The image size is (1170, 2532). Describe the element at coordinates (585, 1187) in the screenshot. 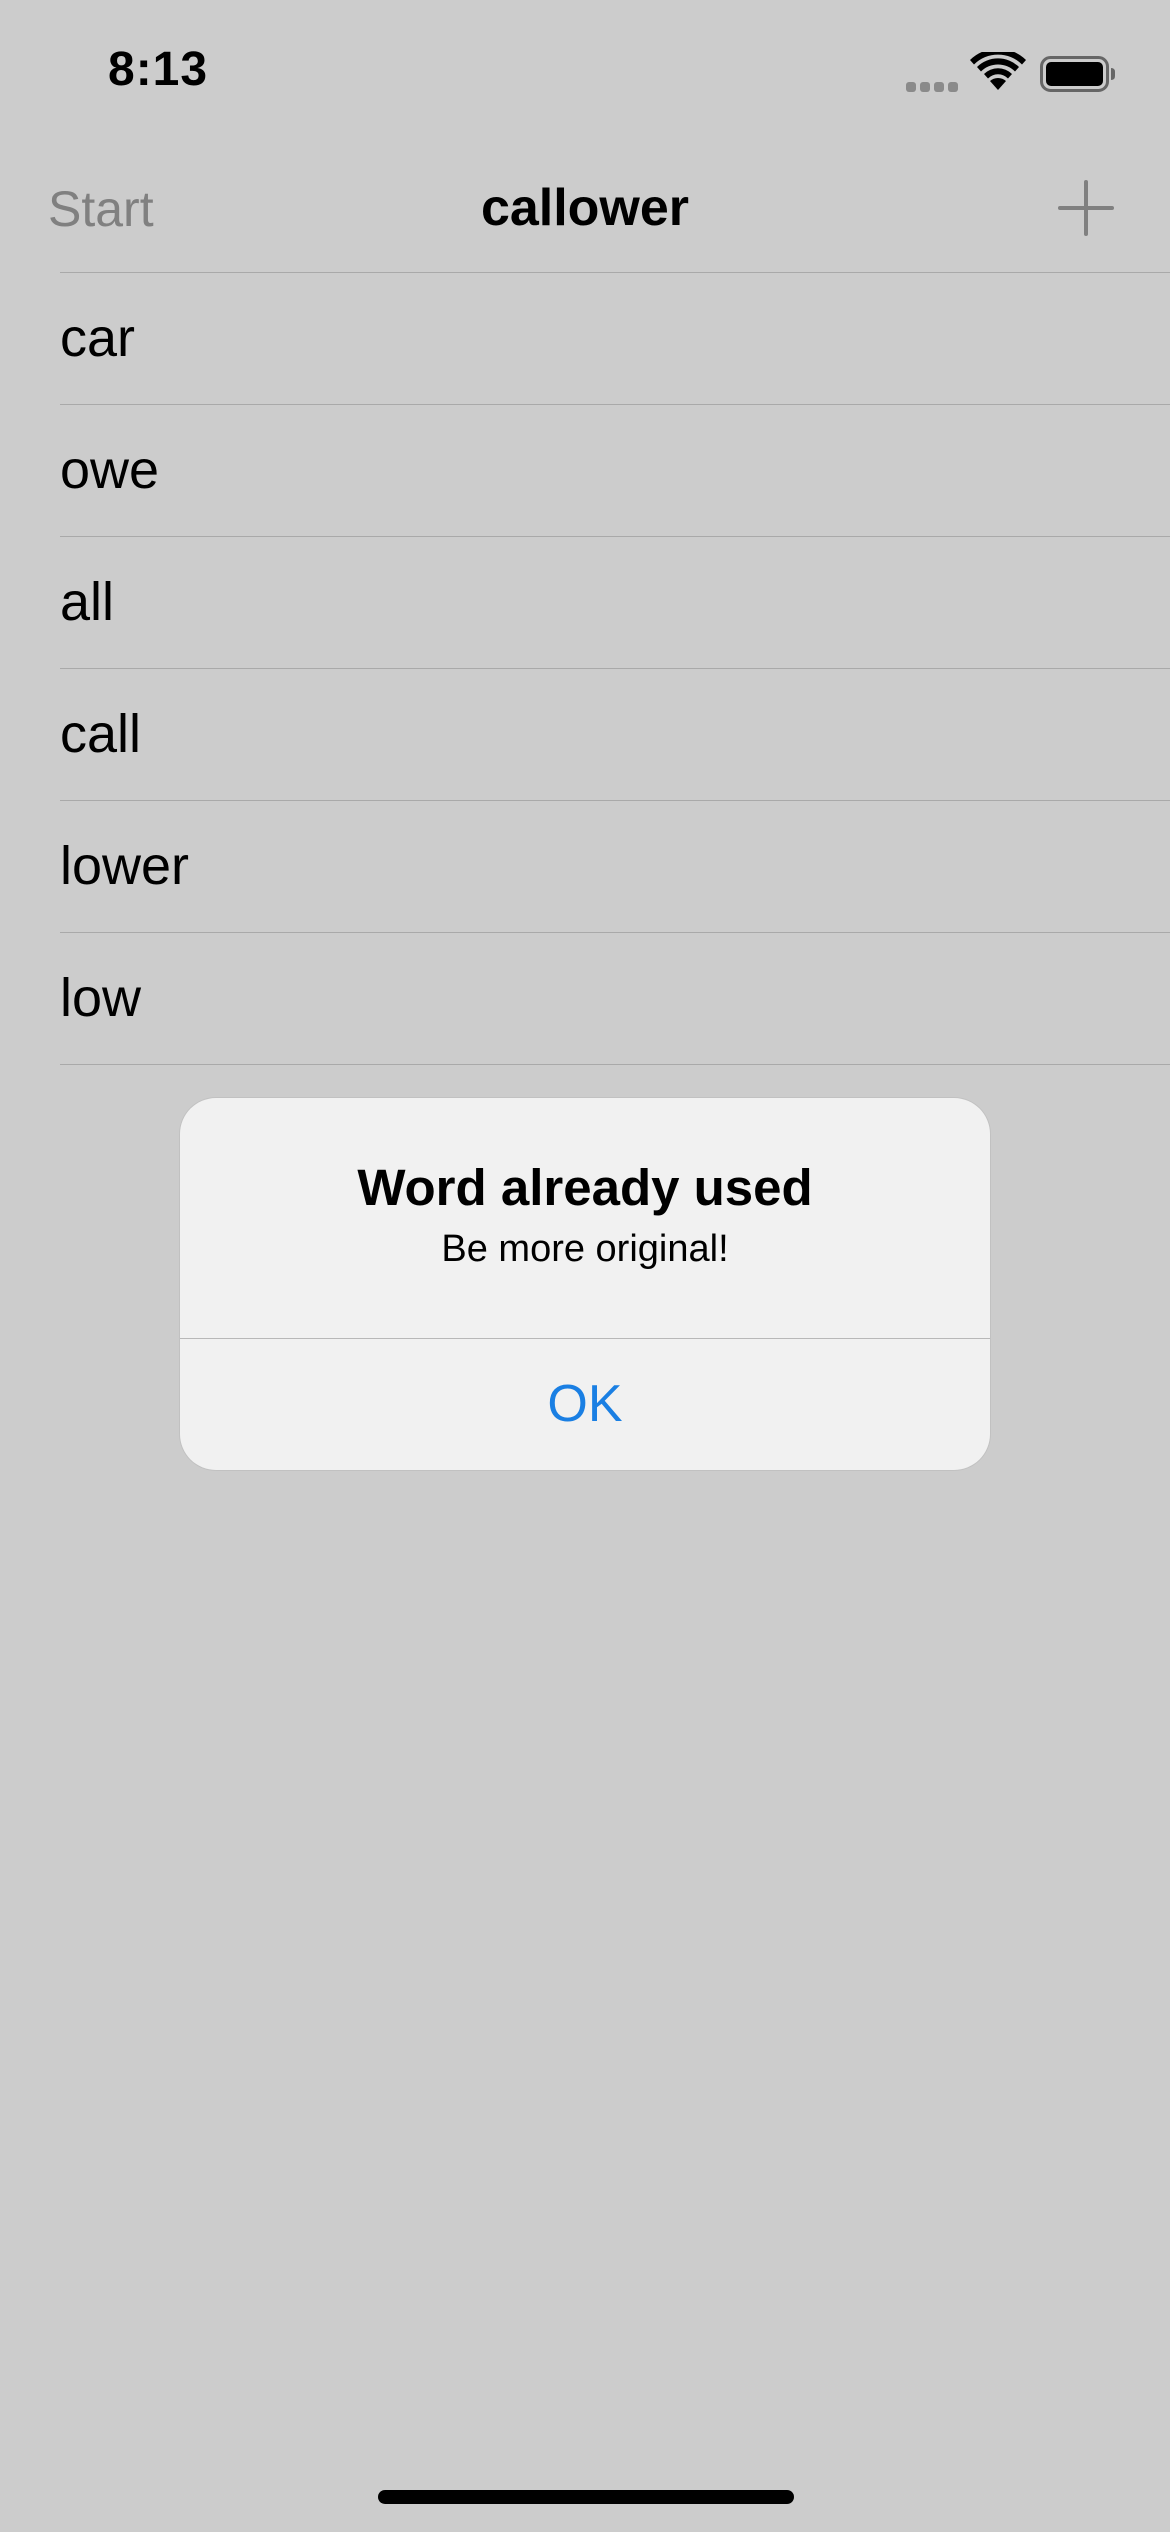

I see `alert-title: Word already used` at that location.